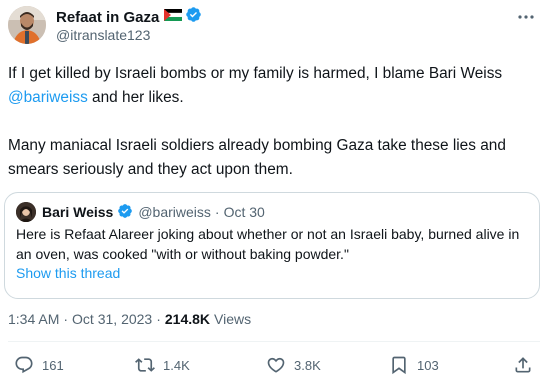 This screenshot has width=548, height=388. What do you see at coordinates (68, 273) in the screenshot?
I see `show-thread-link: Show this thread` at bounding box center [68, 273].